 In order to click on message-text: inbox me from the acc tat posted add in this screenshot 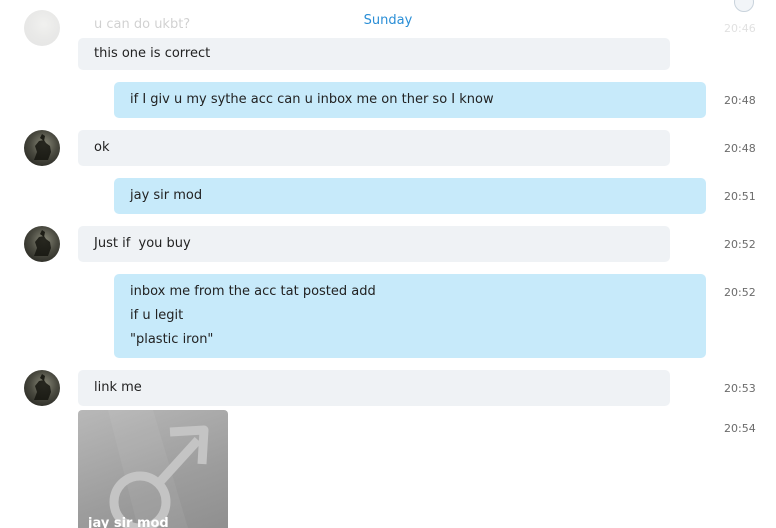, I will do `click(253, 291)`.